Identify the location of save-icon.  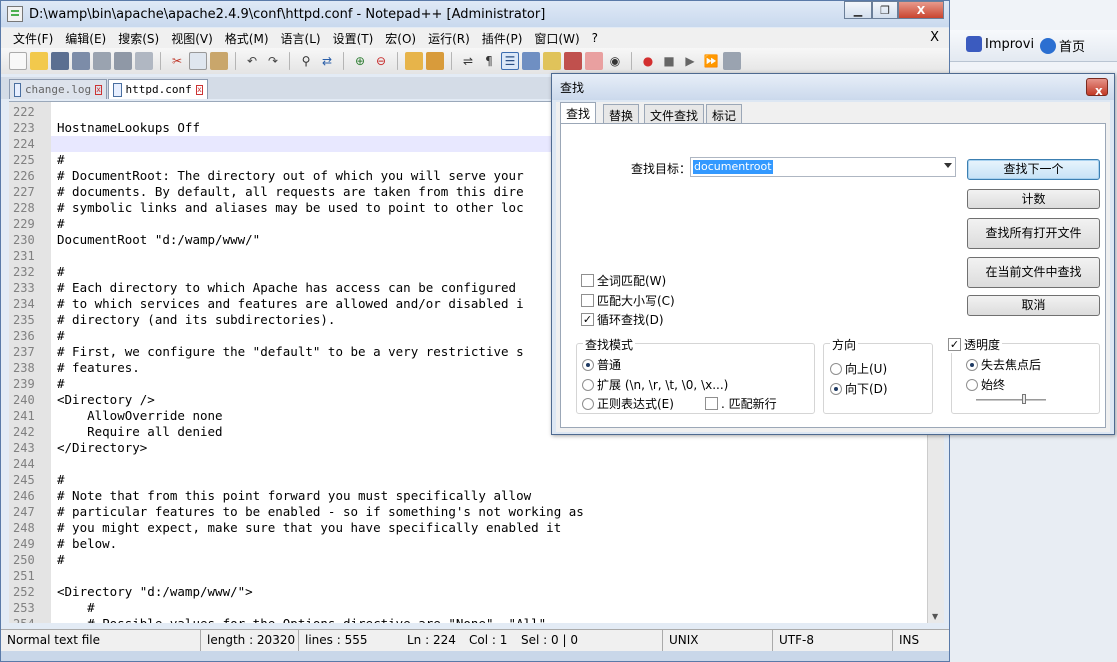
(60, 61).